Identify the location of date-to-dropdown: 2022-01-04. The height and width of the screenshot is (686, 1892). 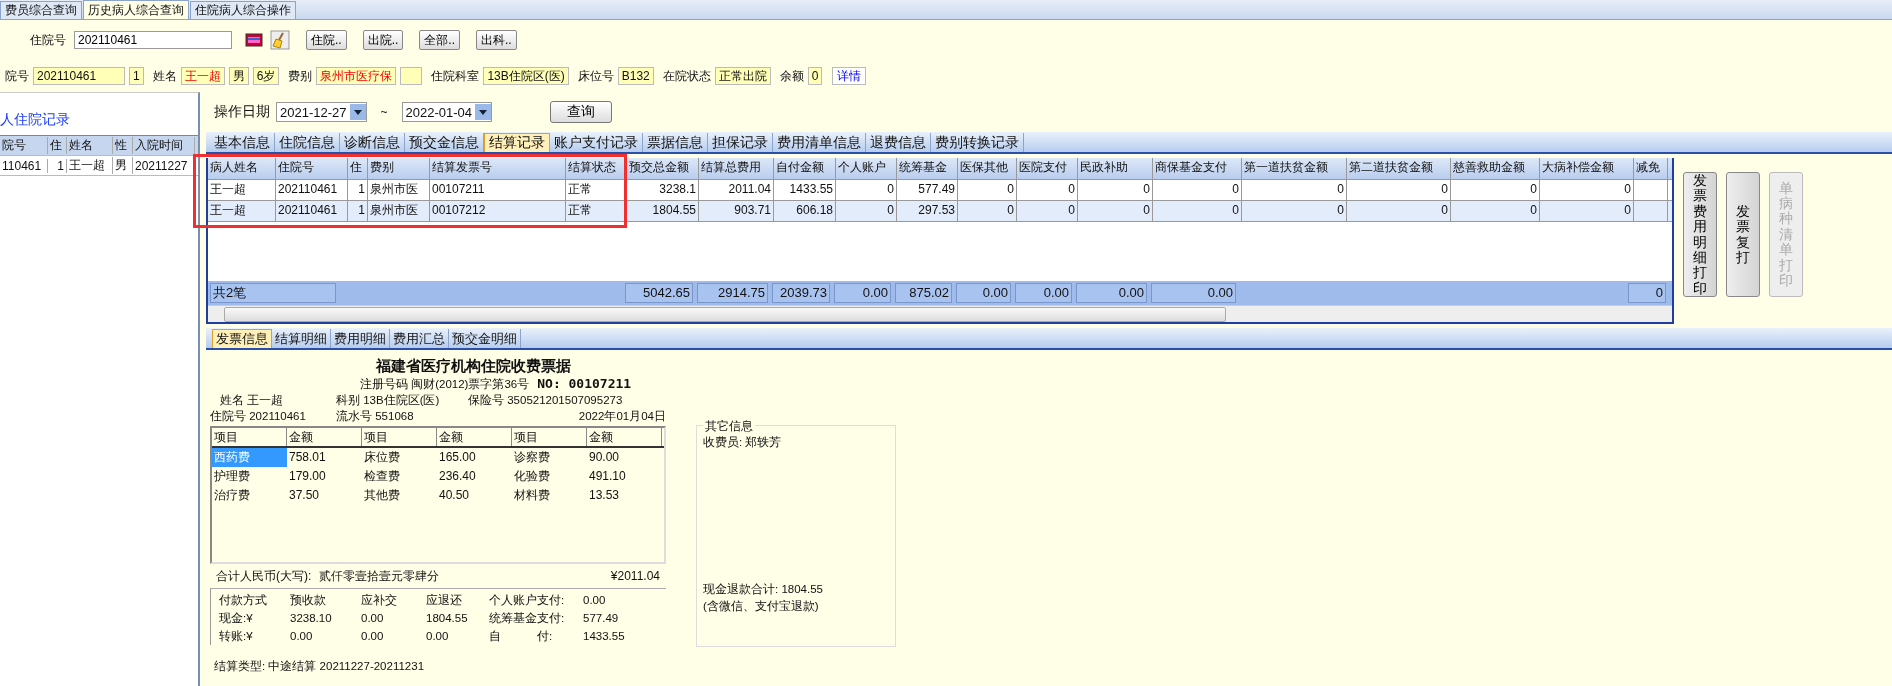
(446, 112).